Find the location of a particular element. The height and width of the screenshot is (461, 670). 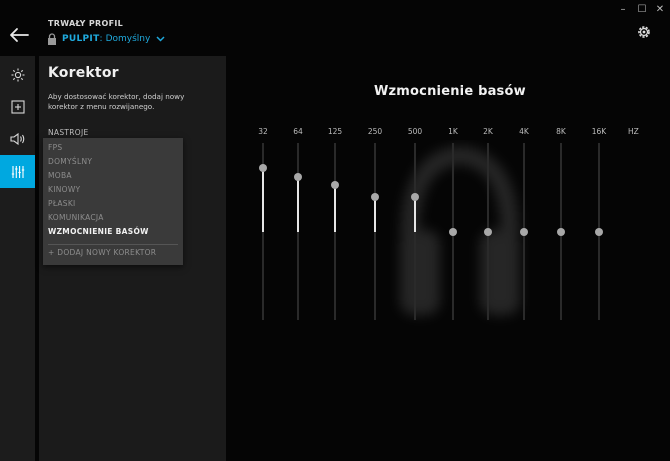

profile-caption: TRWAŁY PROFIL is located at coordinates (86, 23).